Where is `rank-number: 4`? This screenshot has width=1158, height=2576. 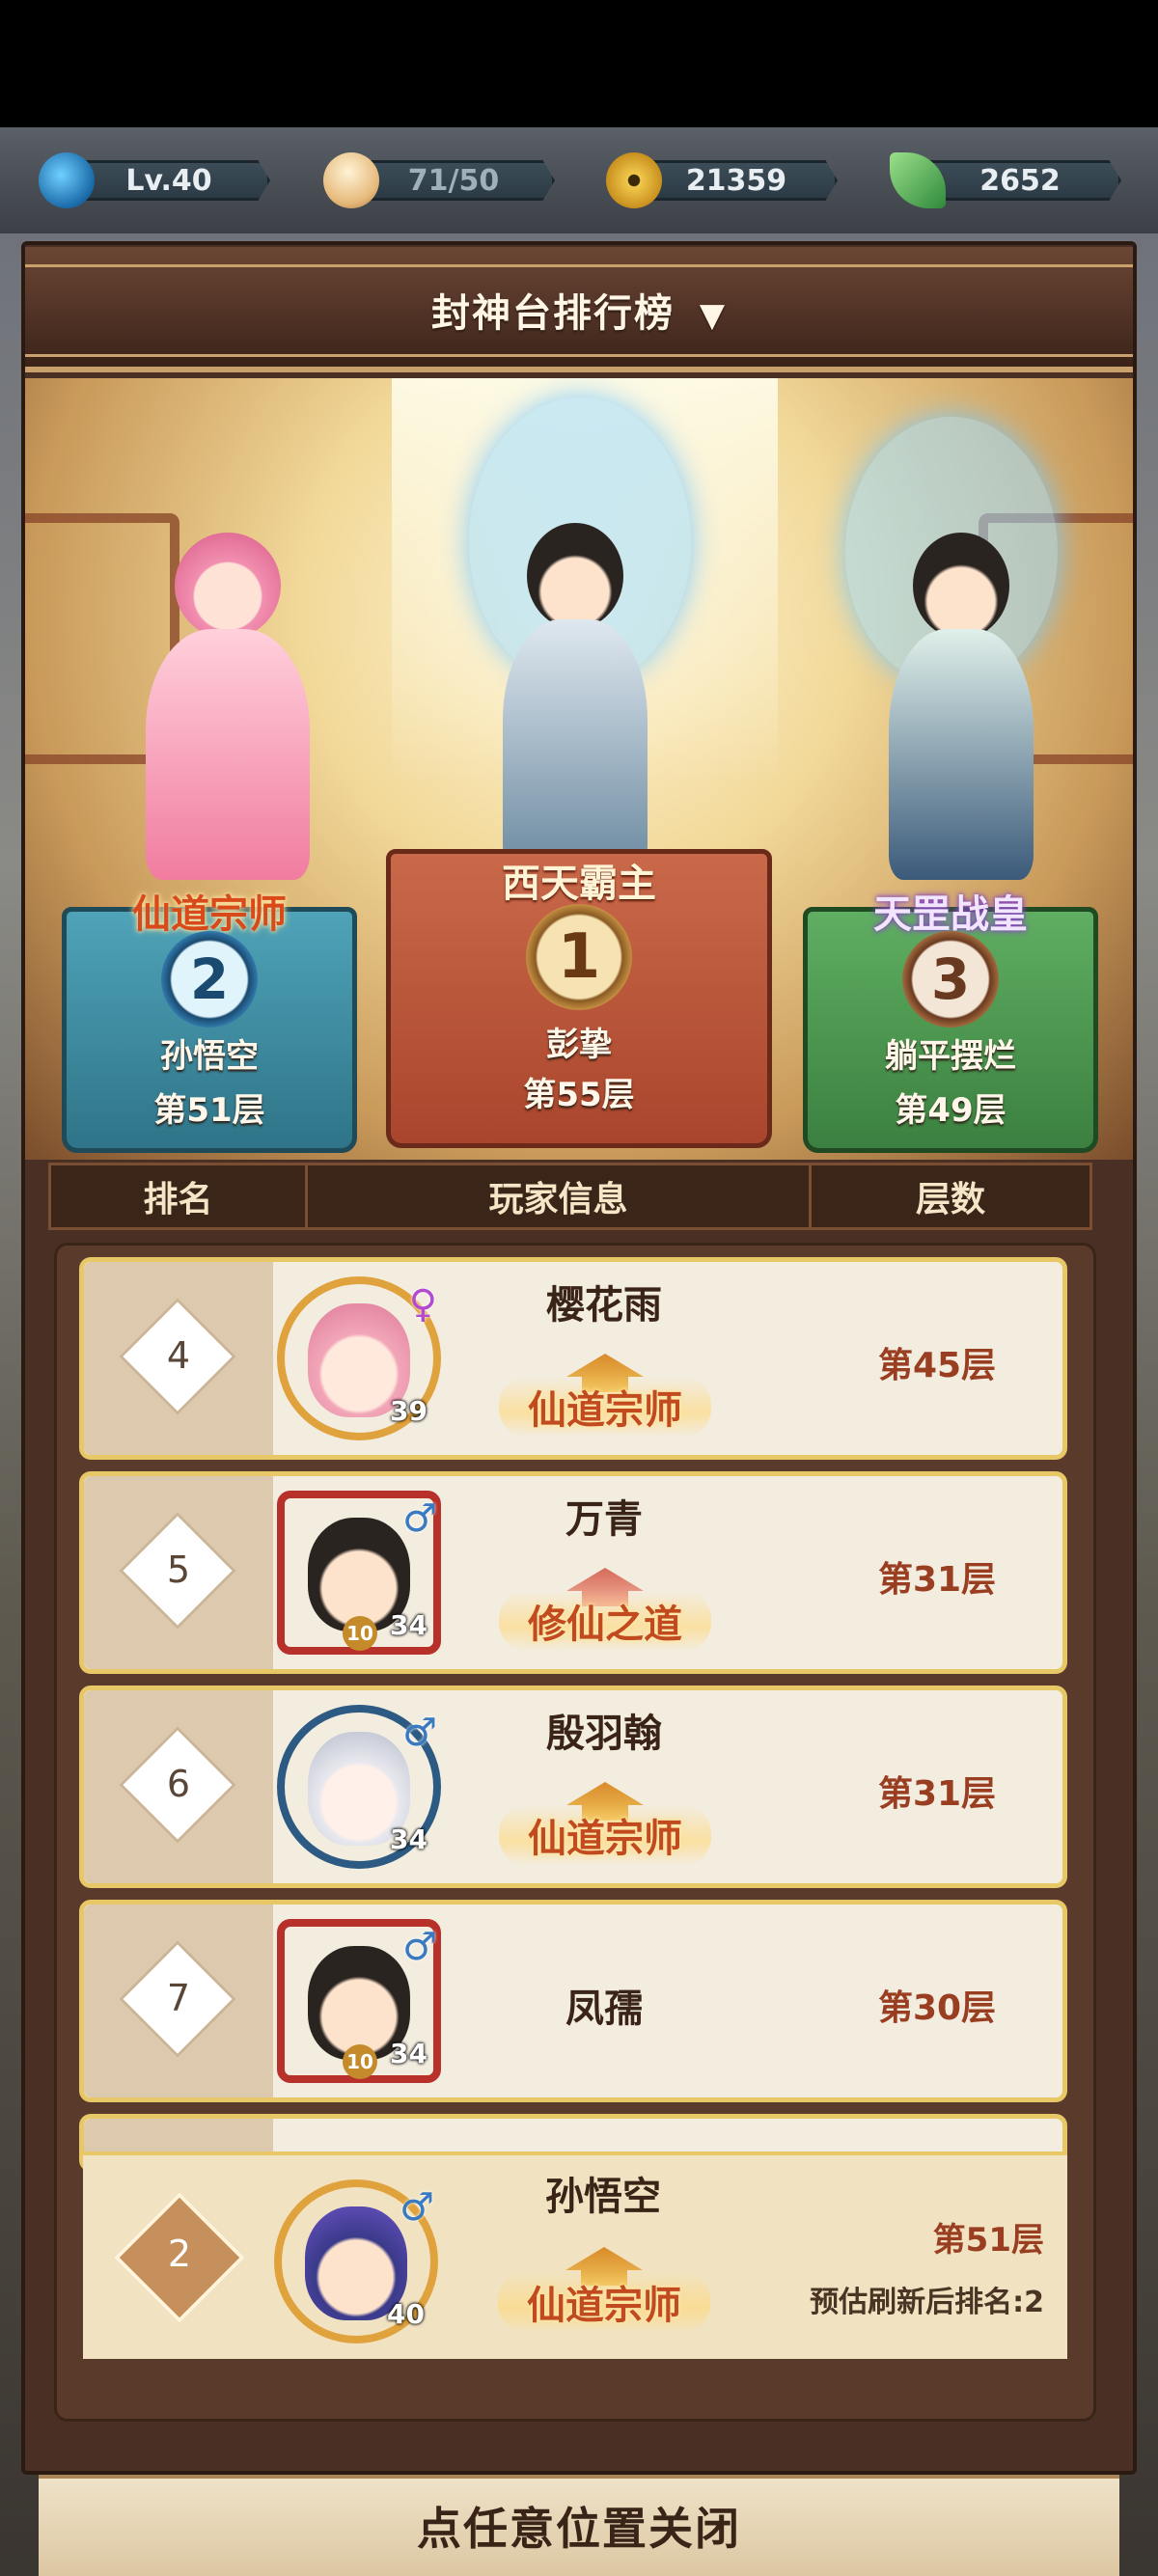 rank-number: 4 is located at coordinates (178, 1356).